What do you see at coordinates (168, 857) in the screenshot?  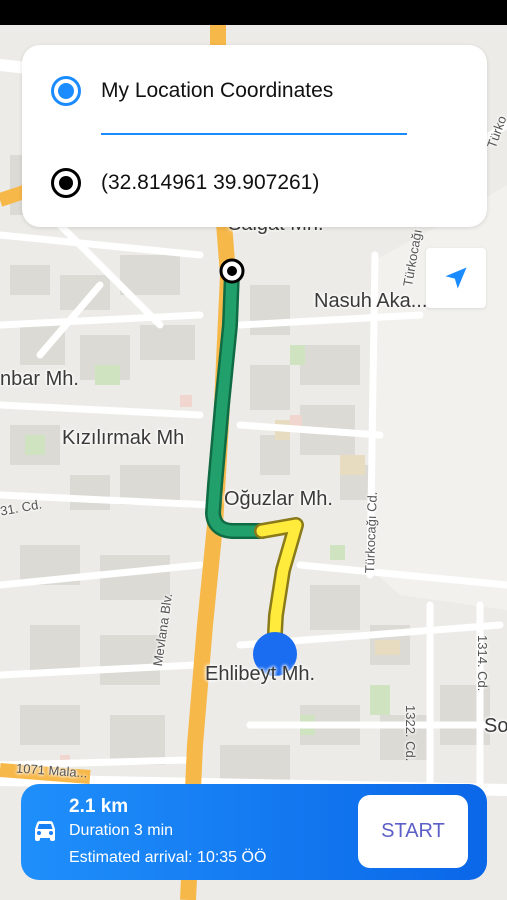 I see `route-arrival: Estimated arrival: 10:35 ÖÖ` at bounding box center [168, 857].